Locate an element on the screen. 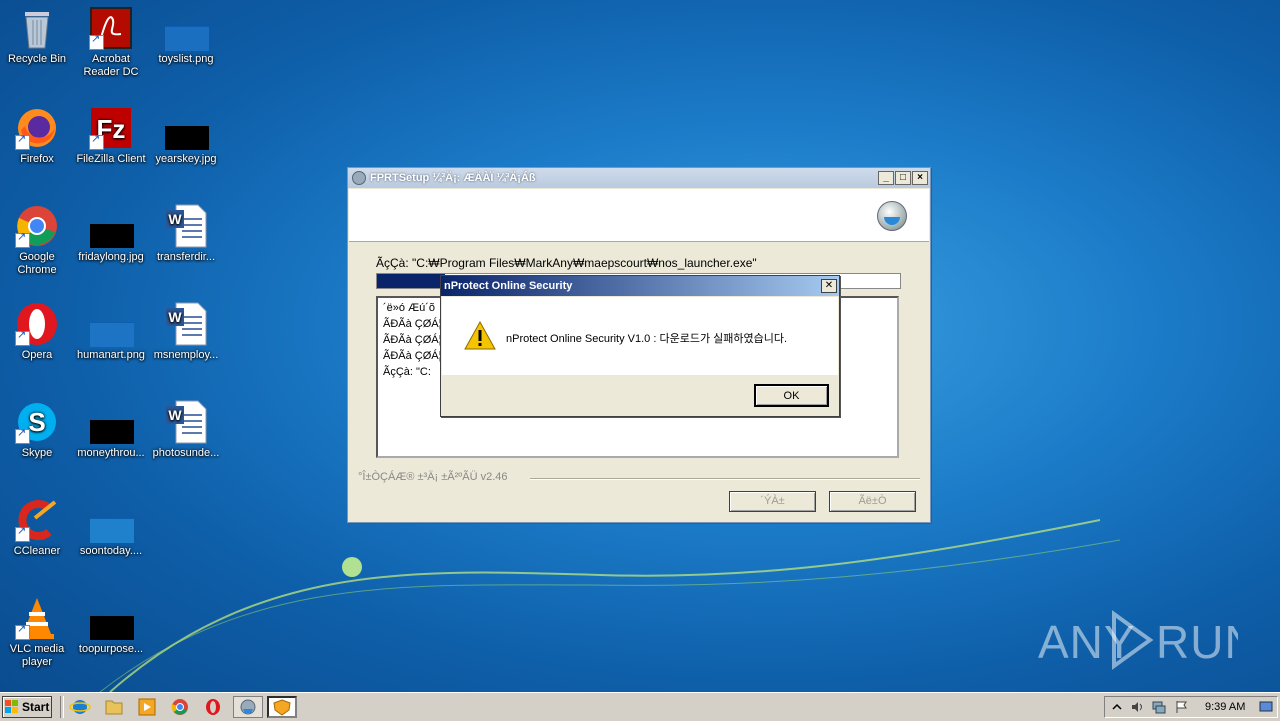 This screenshot has width=1280, height=721. taskbar-separator is located at coordinates (62, 707).